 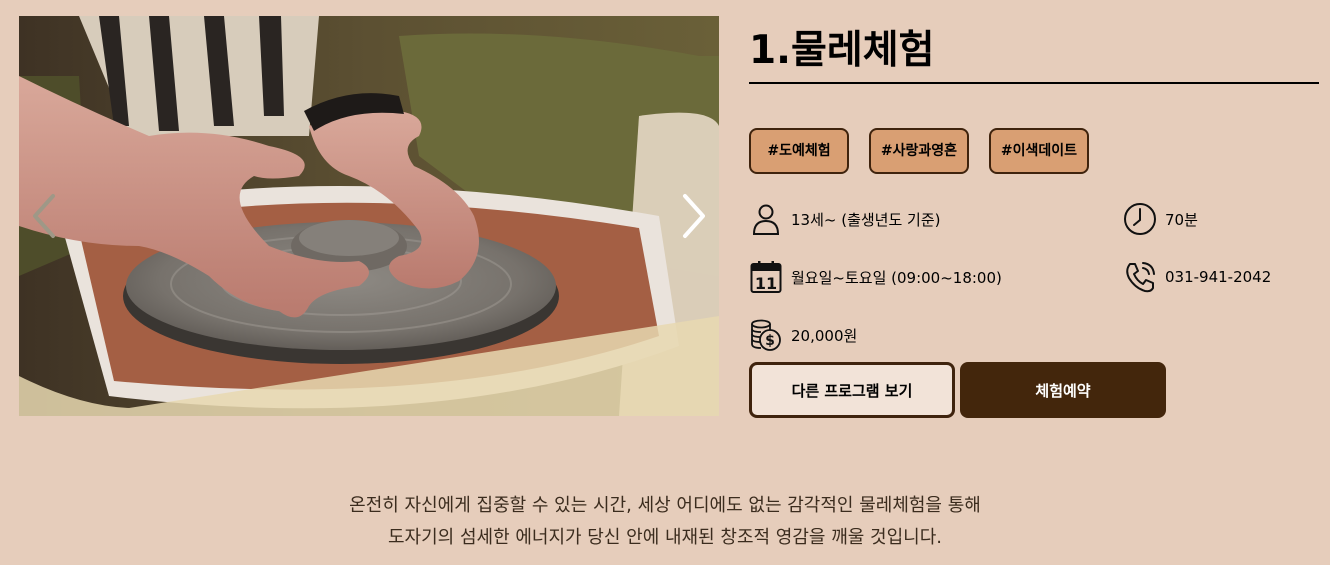 What do you see at coordinates (1034, 50) in the screenshot?
I see `program-title: 1.물레체험` at bounding box center [1034, 50].